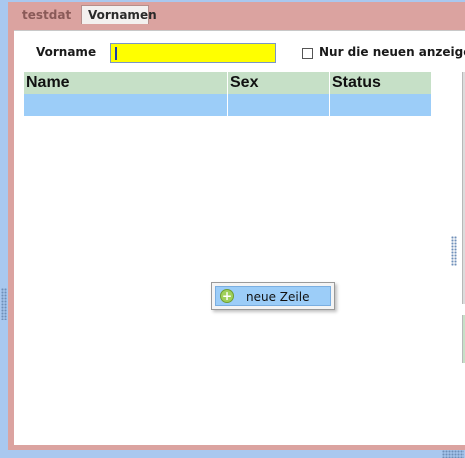  What do you see at coordinates (278, 297) in the screenshot?
I see `menu-item-label: neue Zeile` at bounding box center [278, 297].